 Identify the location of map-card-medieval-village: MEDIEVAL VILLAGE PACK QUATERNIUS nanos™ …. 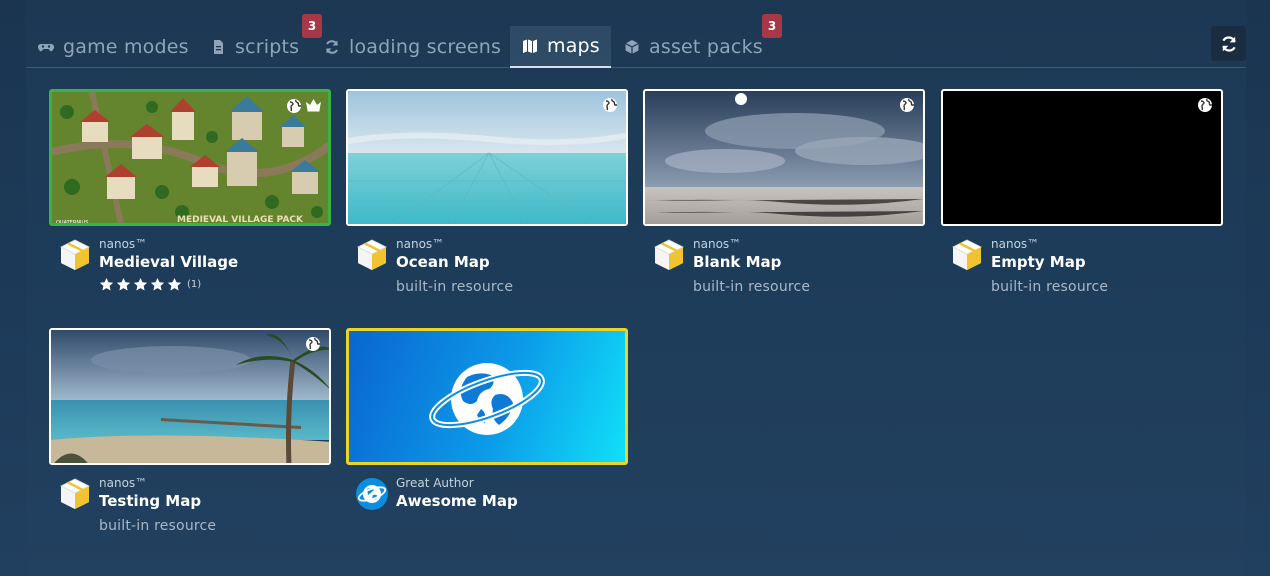
(190, 194).